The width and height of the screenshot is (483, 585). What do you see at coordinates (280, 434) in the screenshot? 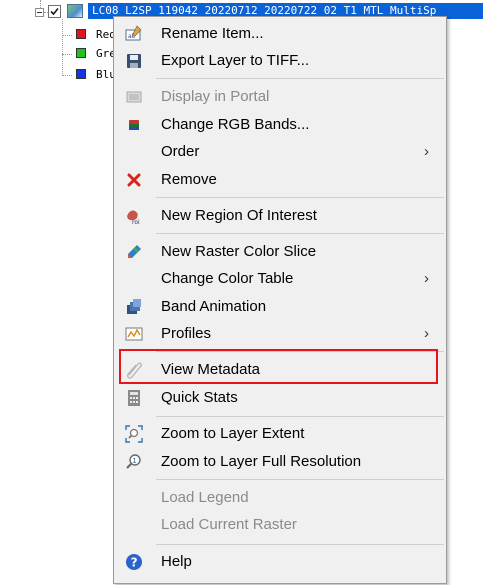
I see `menu-item-zoom-to-layer-extent: Zoom to Layer Extent` at bounding box center [280, 434].